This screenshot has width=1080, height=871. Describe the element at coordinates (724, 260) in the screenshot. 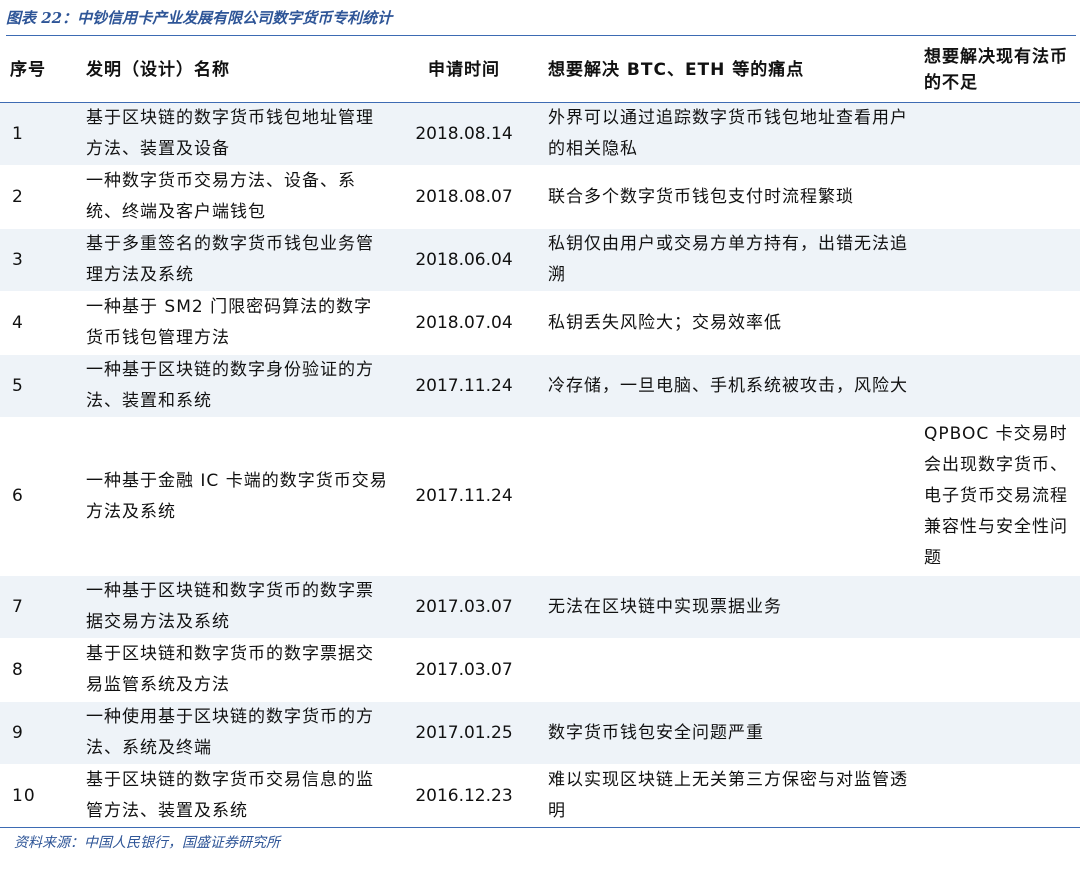

I see `row-pain: 私钥仅由用户或交易方单方持有，出错无法追溯` at that location.